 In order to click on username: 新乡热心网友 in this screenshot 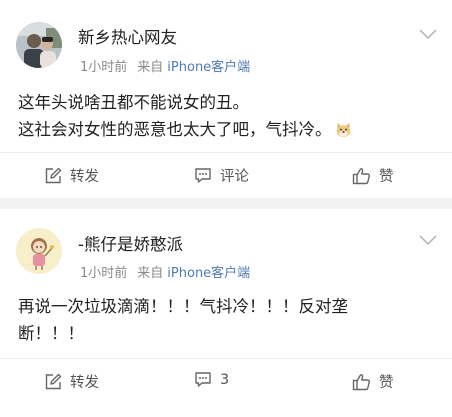, I will do `click(127, 36)`.